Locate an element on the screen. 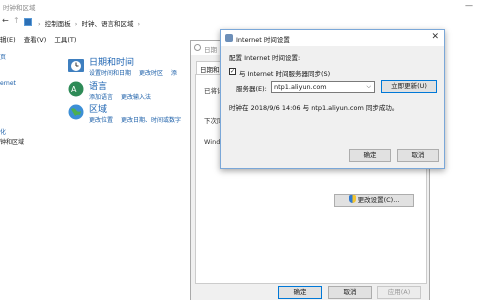  menu-item-tools: 工具(T) is located at coordinates (65, 40).